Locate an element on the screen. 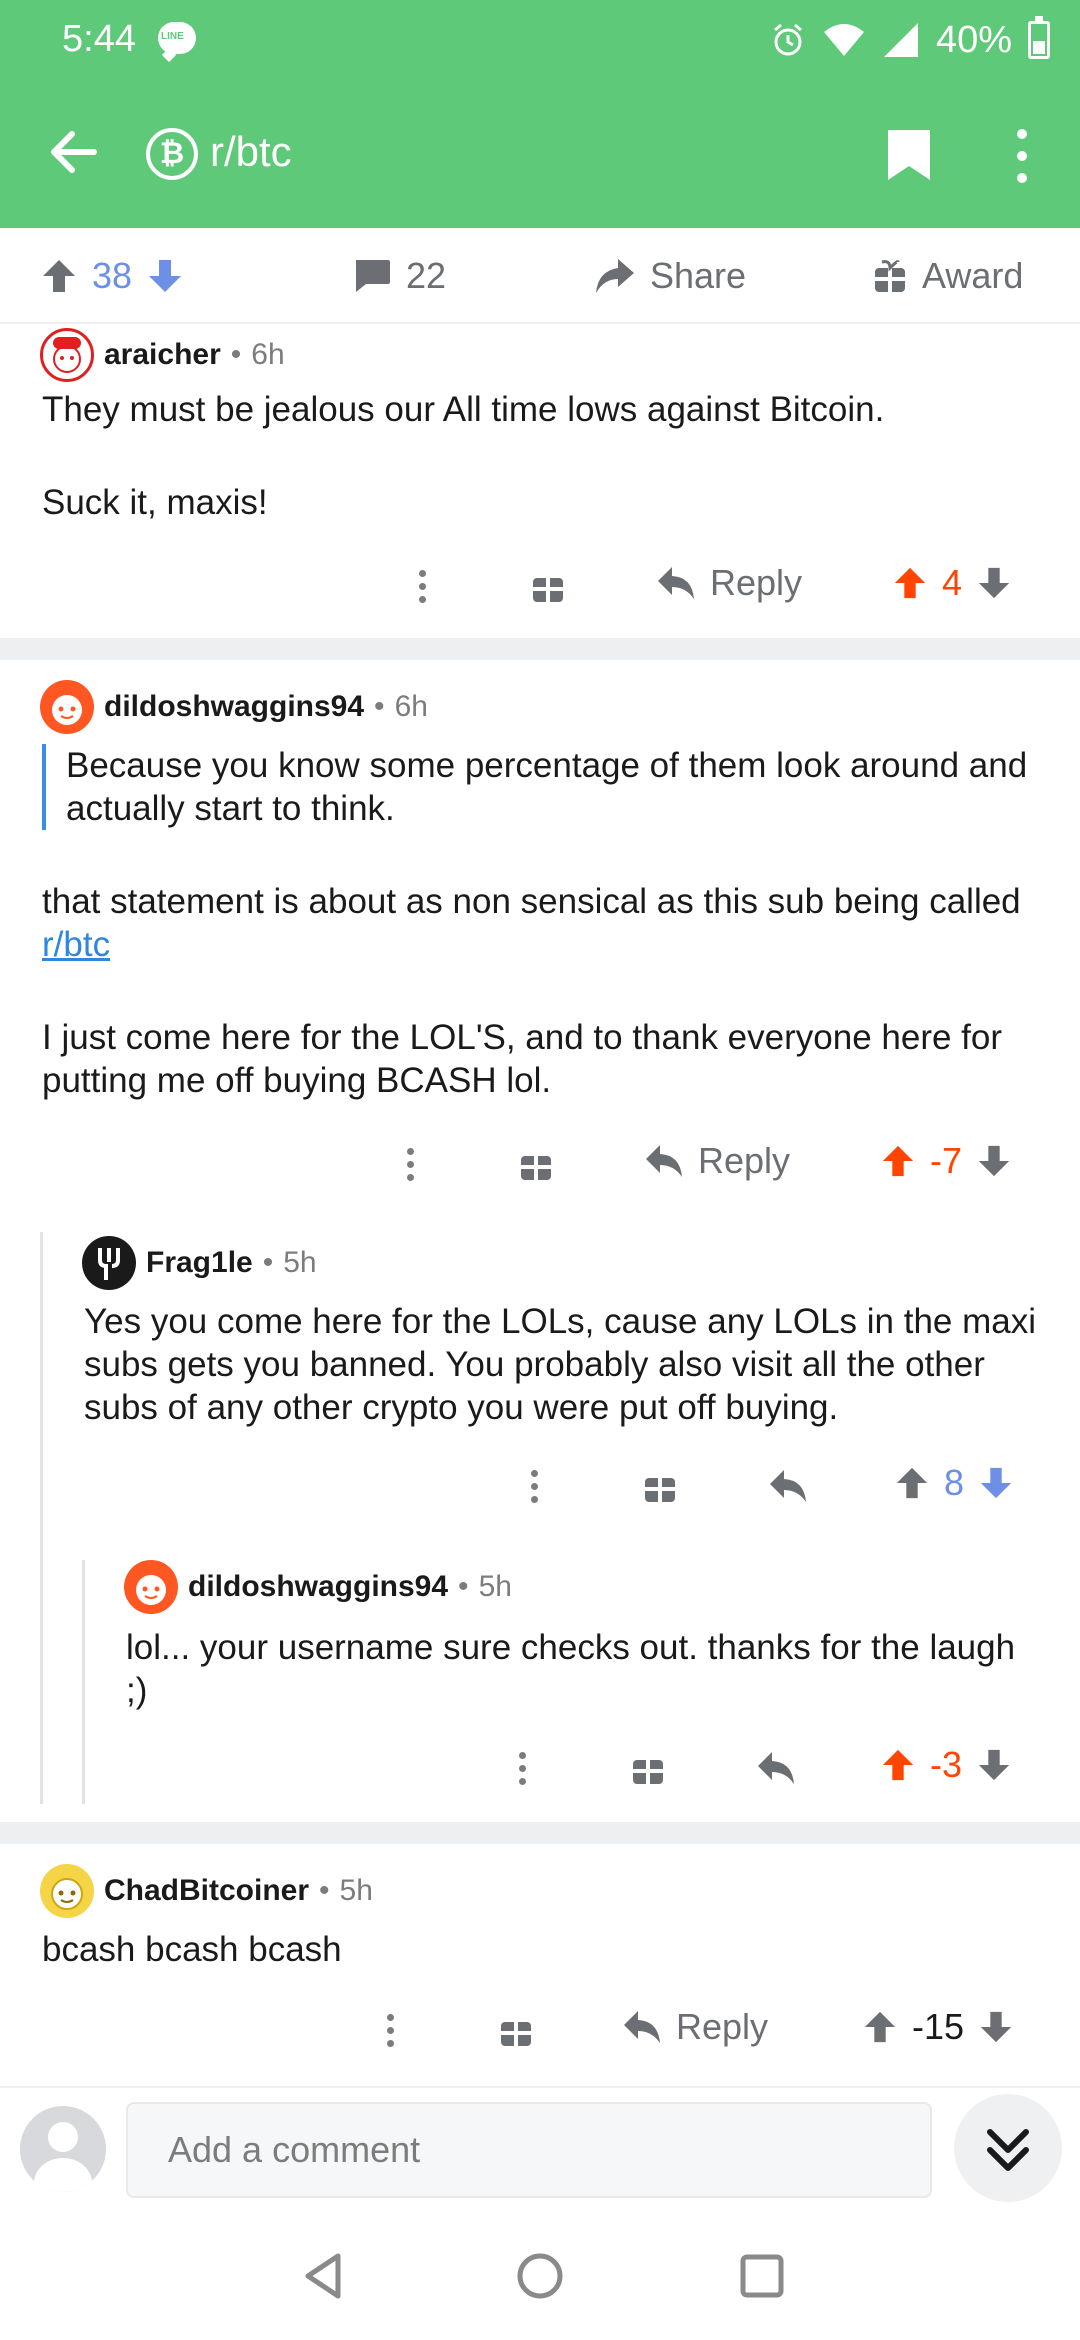 This screenshot has width=1080, height=2340. comment-header: dildoshwaggins94 • 6h is located at coordinates (234, 707).